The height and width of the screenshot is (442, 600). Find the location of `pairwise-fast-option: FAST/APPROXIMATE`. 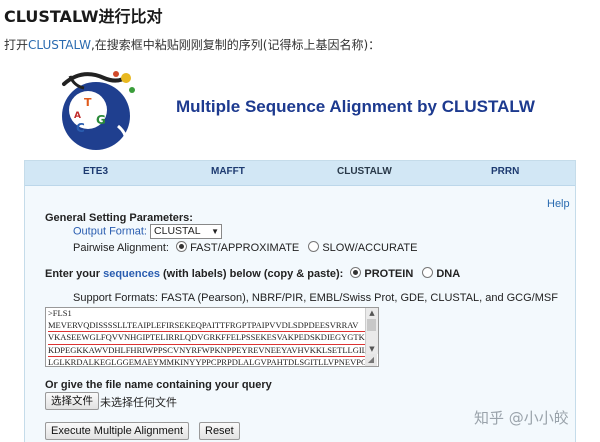

pairwise-fast-option: FAST/APPROXIMATE is located at coordinates (238, 247).